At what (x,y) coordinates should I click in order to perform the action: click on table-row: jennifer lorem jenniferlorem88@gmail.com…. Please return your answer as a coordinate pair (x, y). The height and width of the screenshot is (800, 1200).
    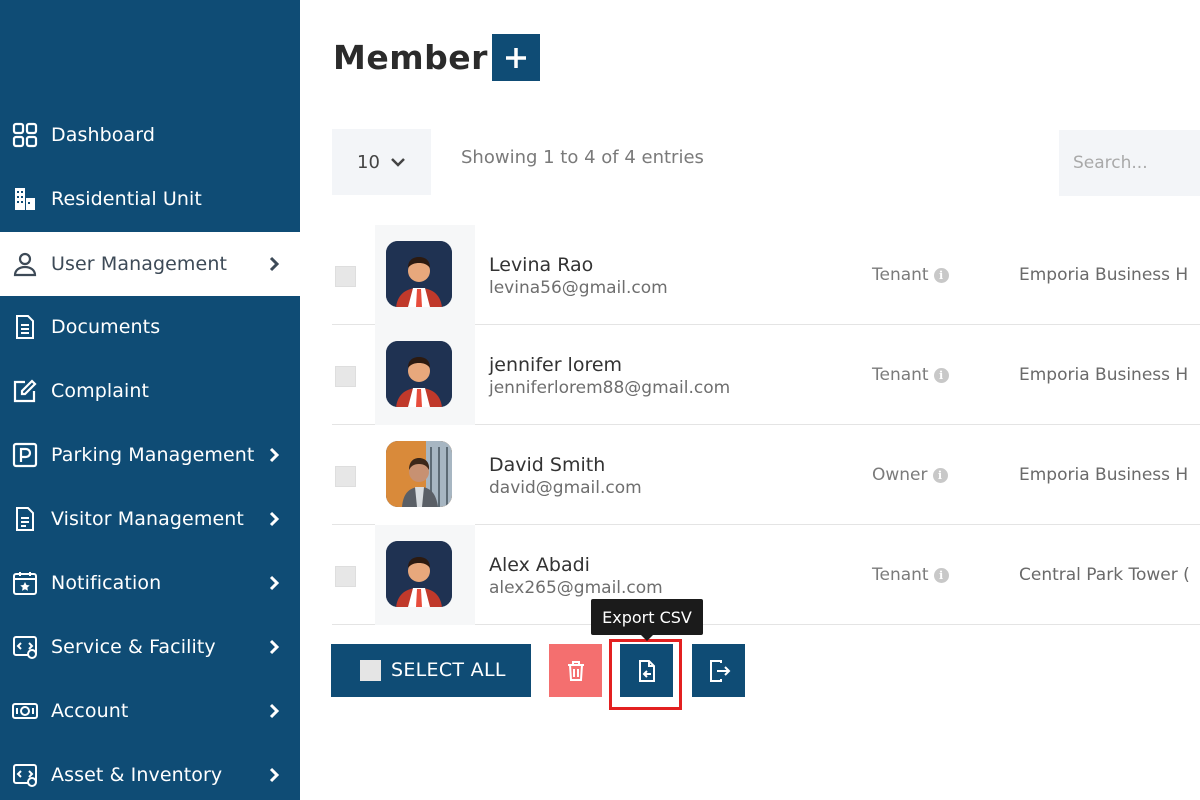
    Looking at the image, I should click on (766, 375).